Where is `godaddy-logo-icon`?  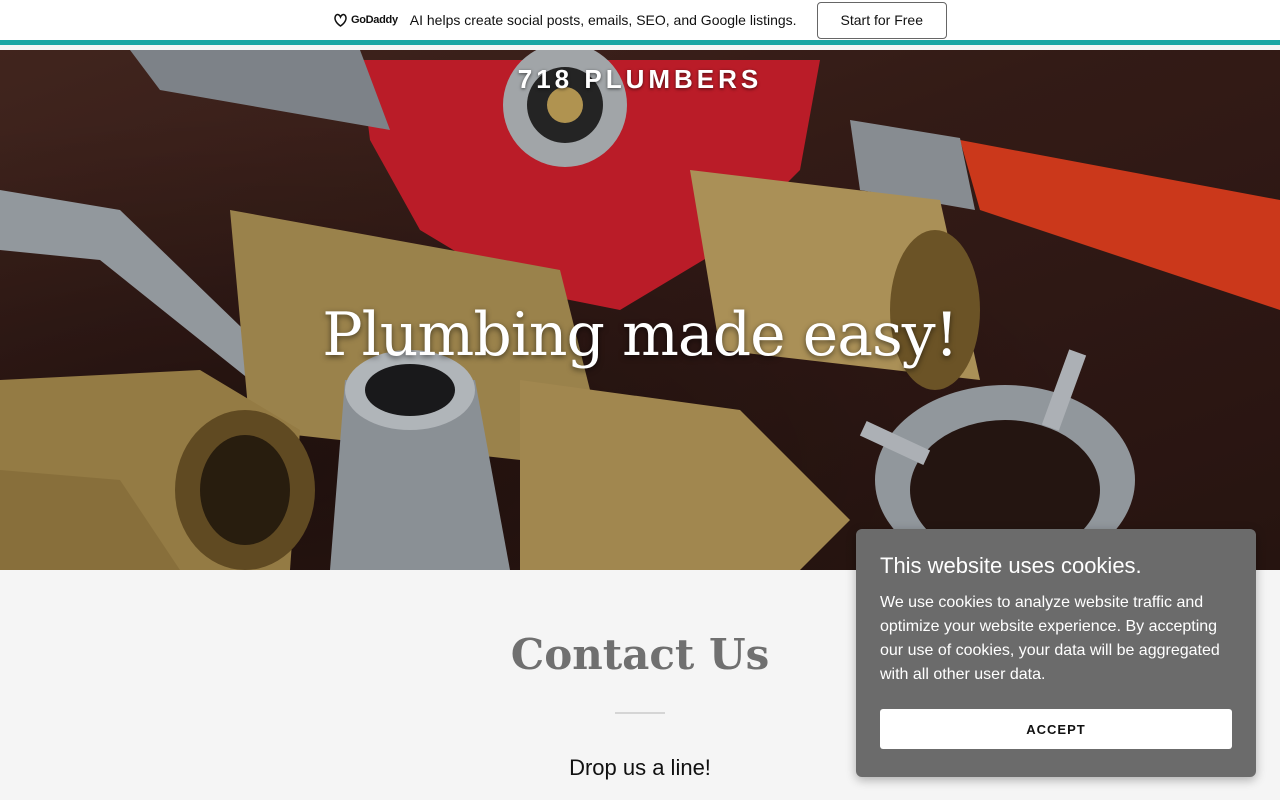
godaddy-logo-icon is located at coordinates (340, 20).